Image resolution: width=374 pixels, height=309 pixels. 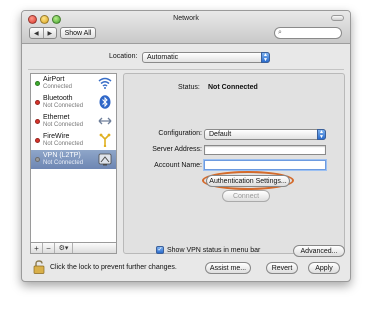 I want to click on service-name: Ethernet, so click(x=56, y=117).